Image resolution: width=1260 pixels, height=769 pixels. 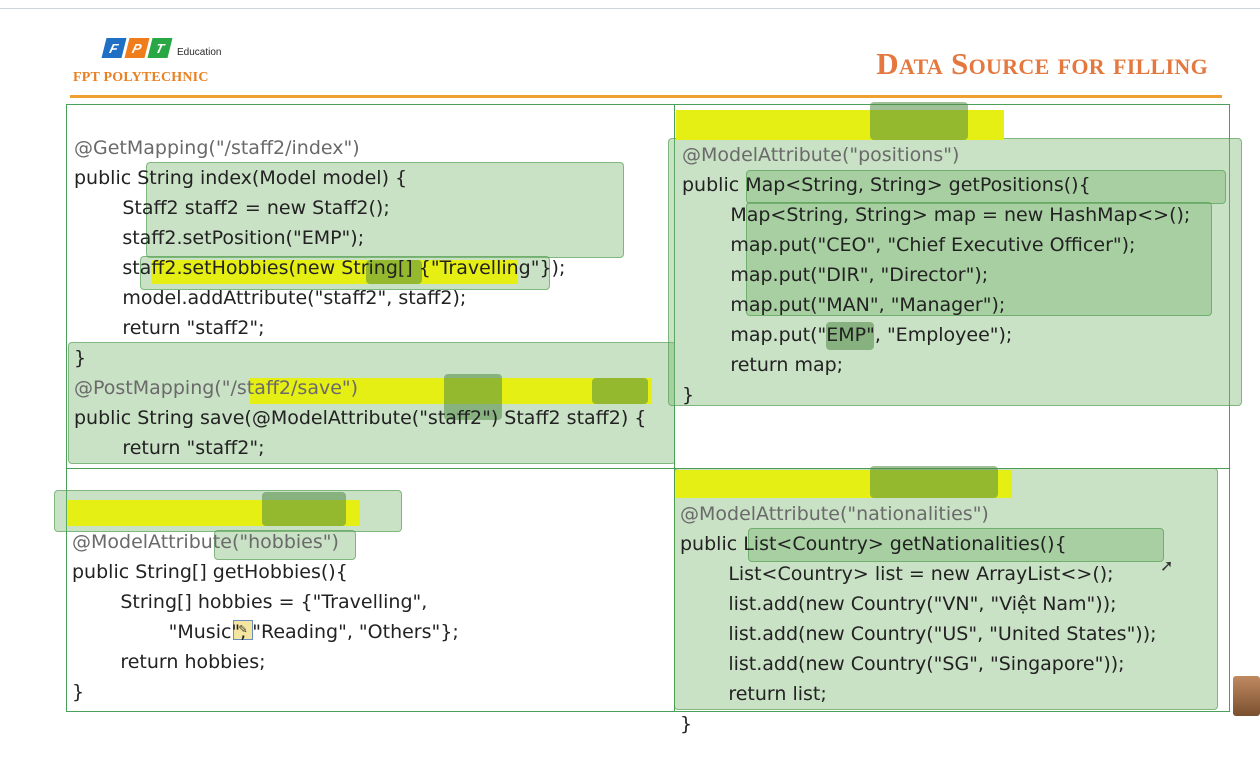 I want to click on code-line: list.add(new Country("VN", "Việt Nam"));, so click(x=898, y=604).